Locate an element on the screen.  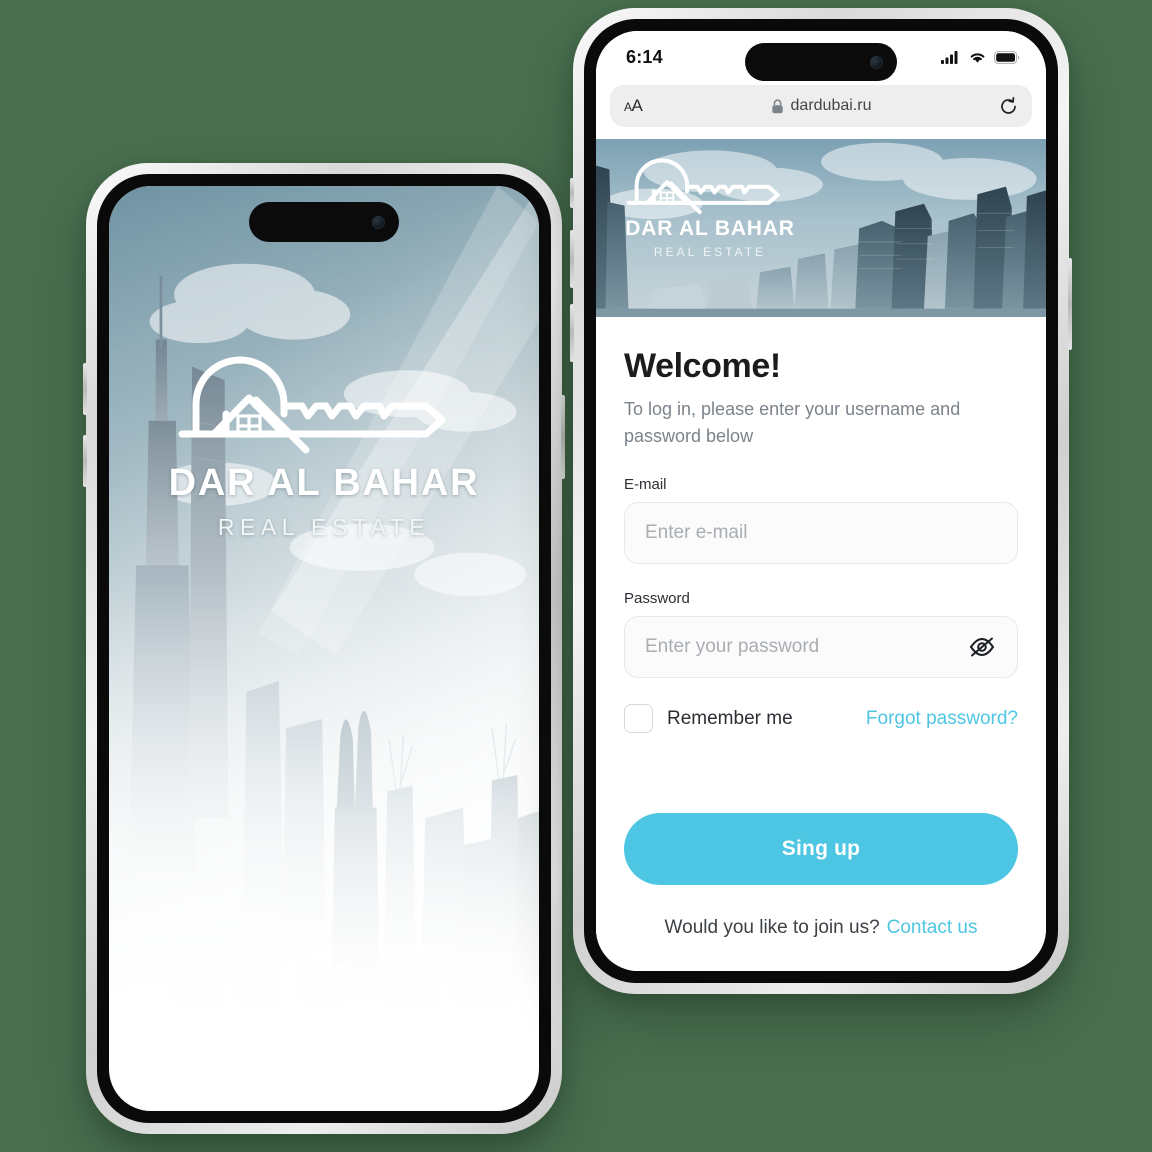
password-visibility-toggle is located at coordinates (982, 647).